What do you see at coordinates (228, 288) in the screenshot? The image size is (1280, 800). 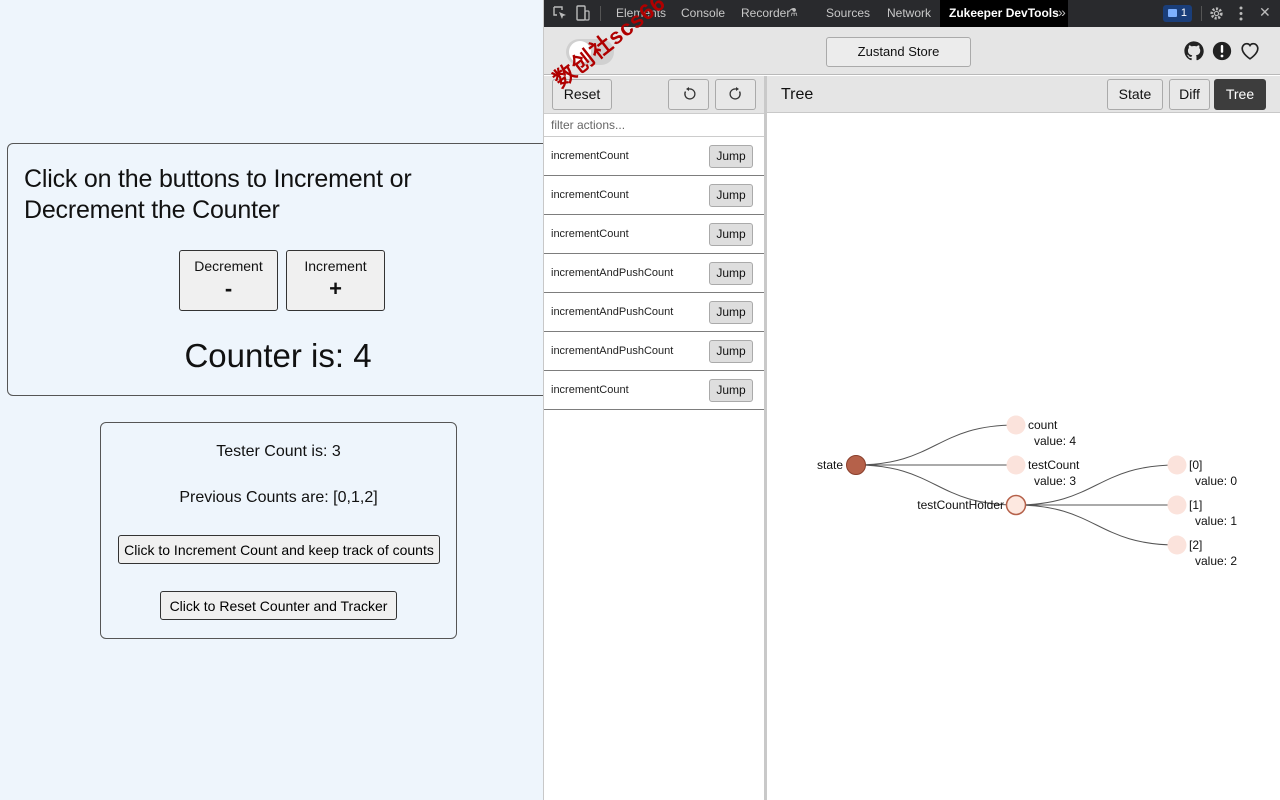 I see `minus-icon: -` at bounding box center [228, 288].